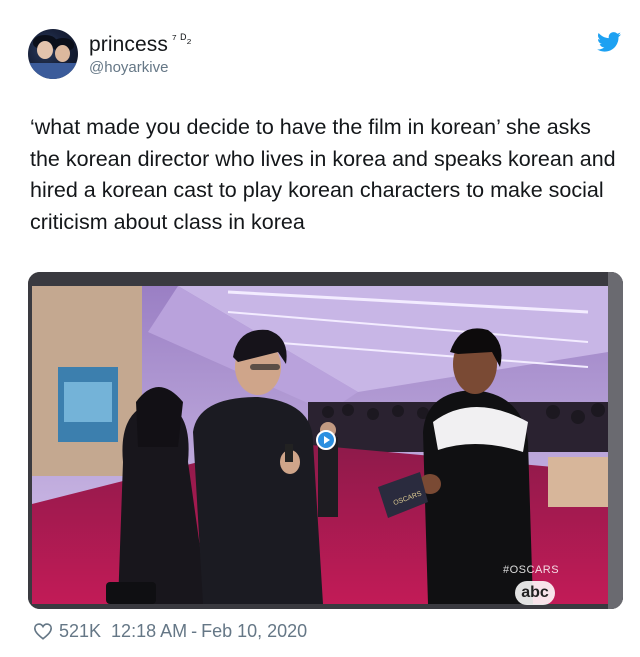  I want to click on avatar, so click(53, 54).